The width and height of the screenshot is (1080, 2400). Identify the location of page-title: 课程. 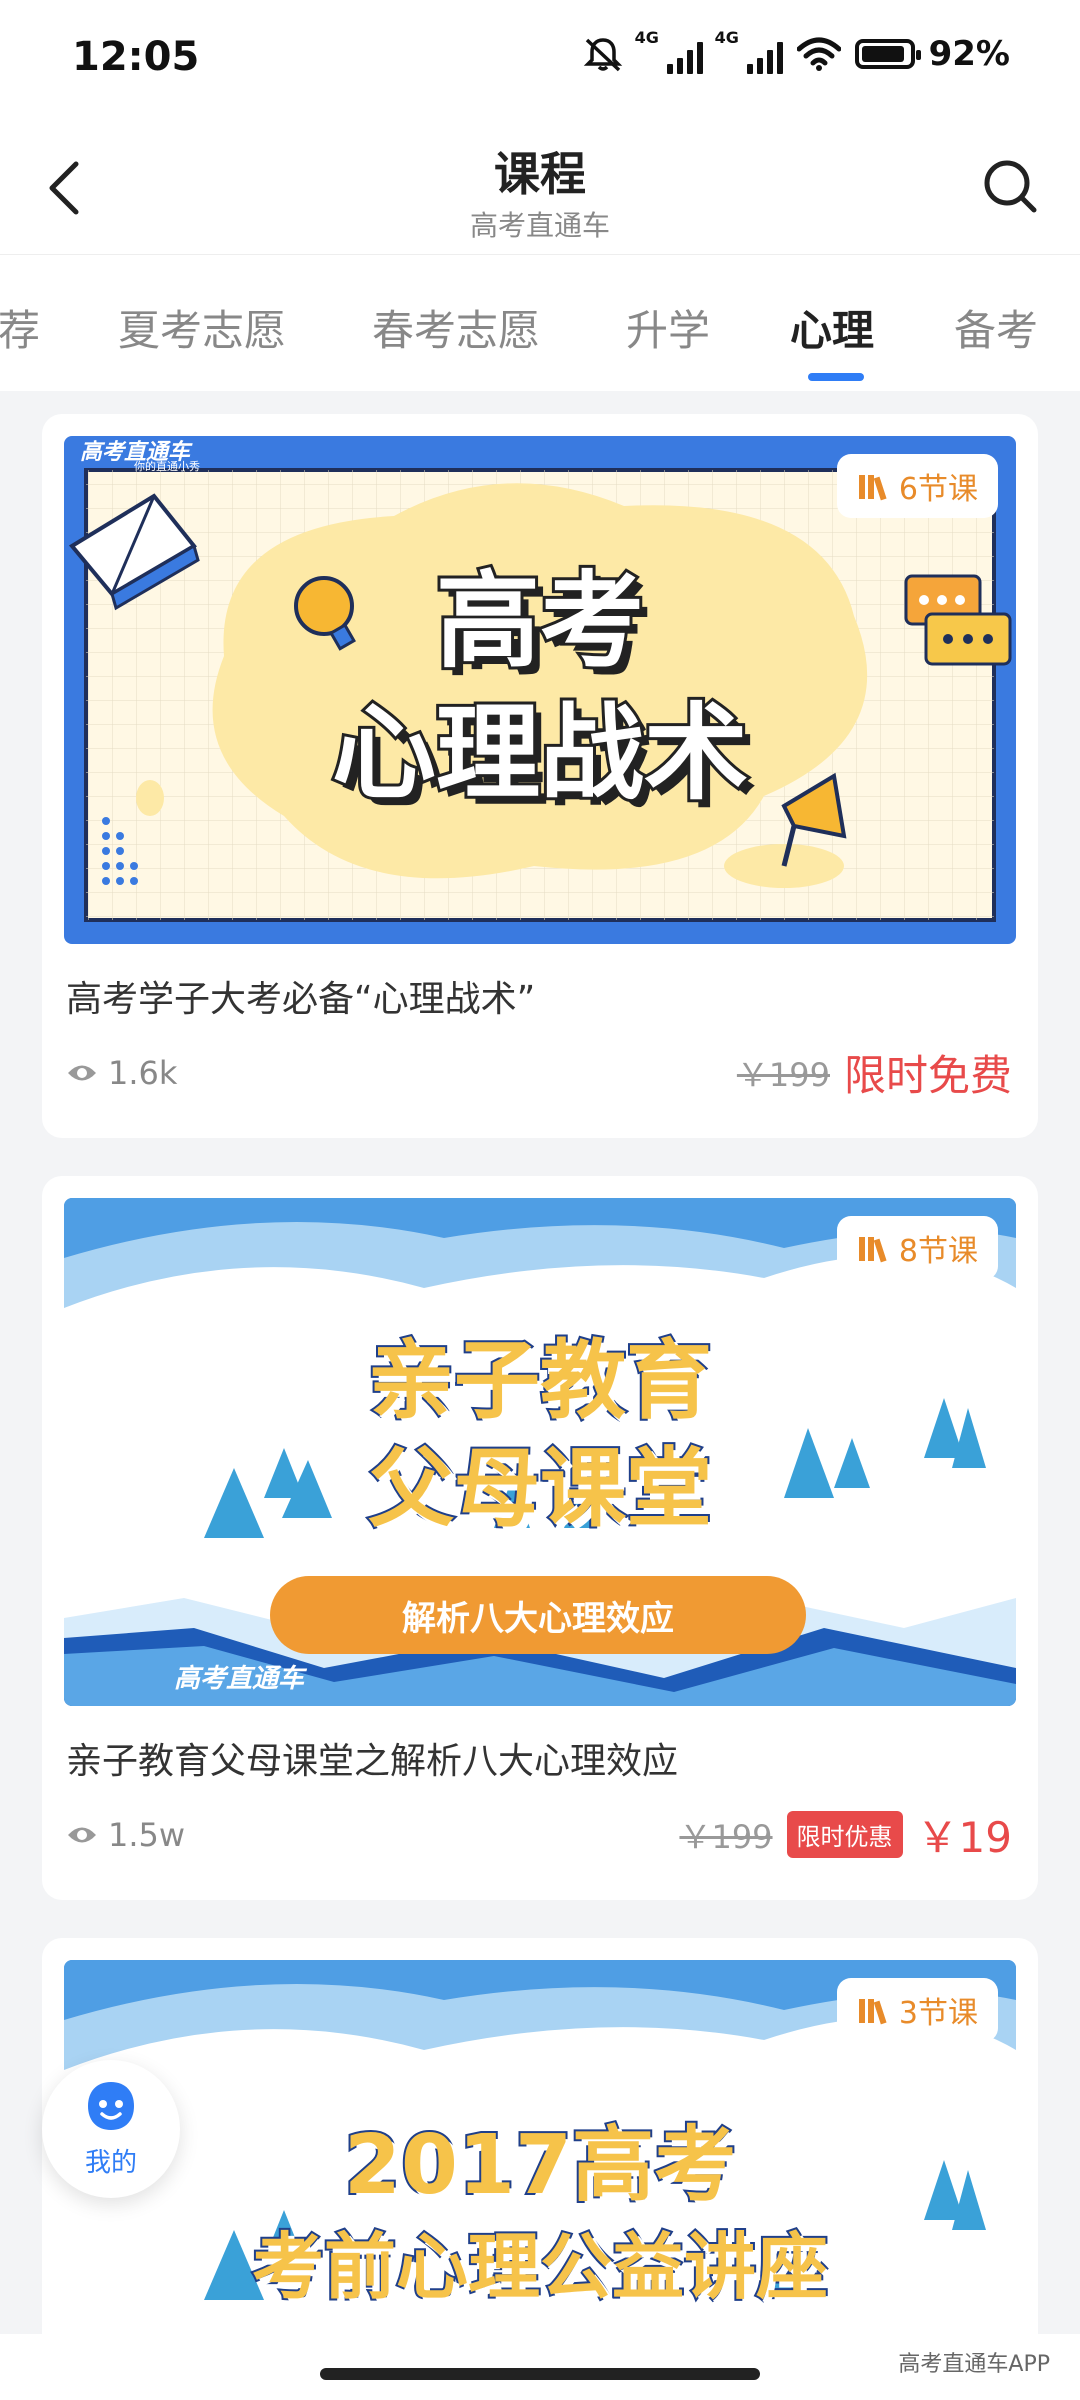
(540, 174).